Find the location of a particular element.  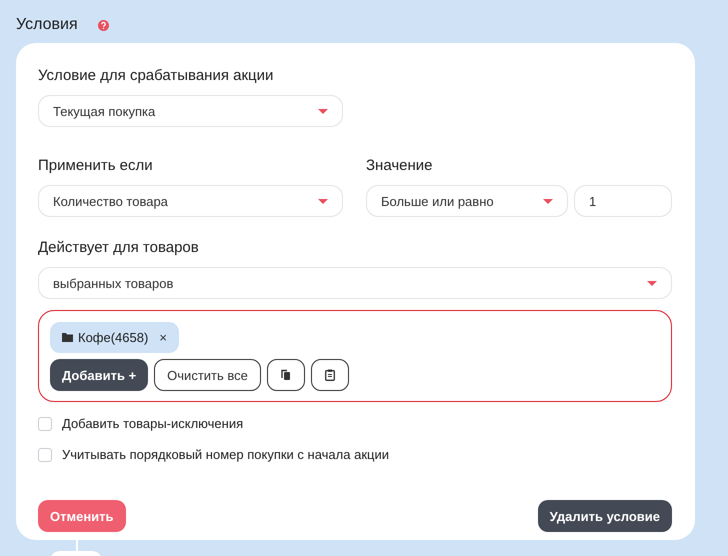

remove-button: × is located at coordinates (160, 337).